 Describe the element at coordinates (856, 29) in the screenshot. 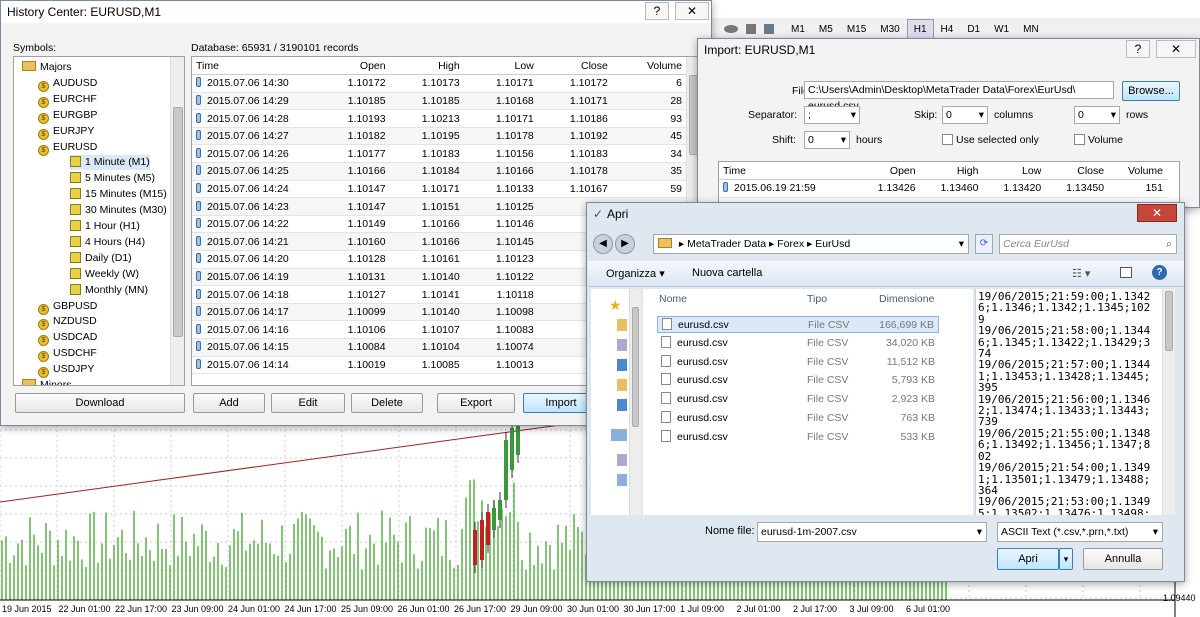

I see `timeframe-button: M15` at that location.